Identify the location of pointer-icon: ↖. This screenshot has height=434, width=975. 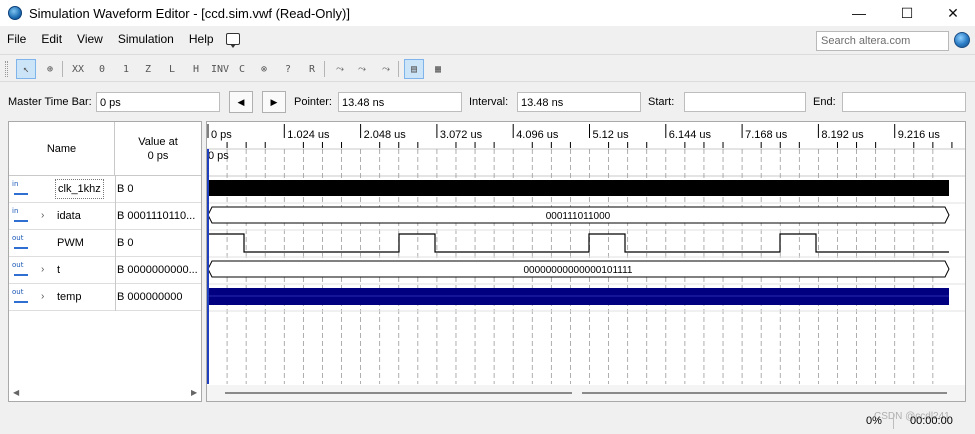
(26, 69).